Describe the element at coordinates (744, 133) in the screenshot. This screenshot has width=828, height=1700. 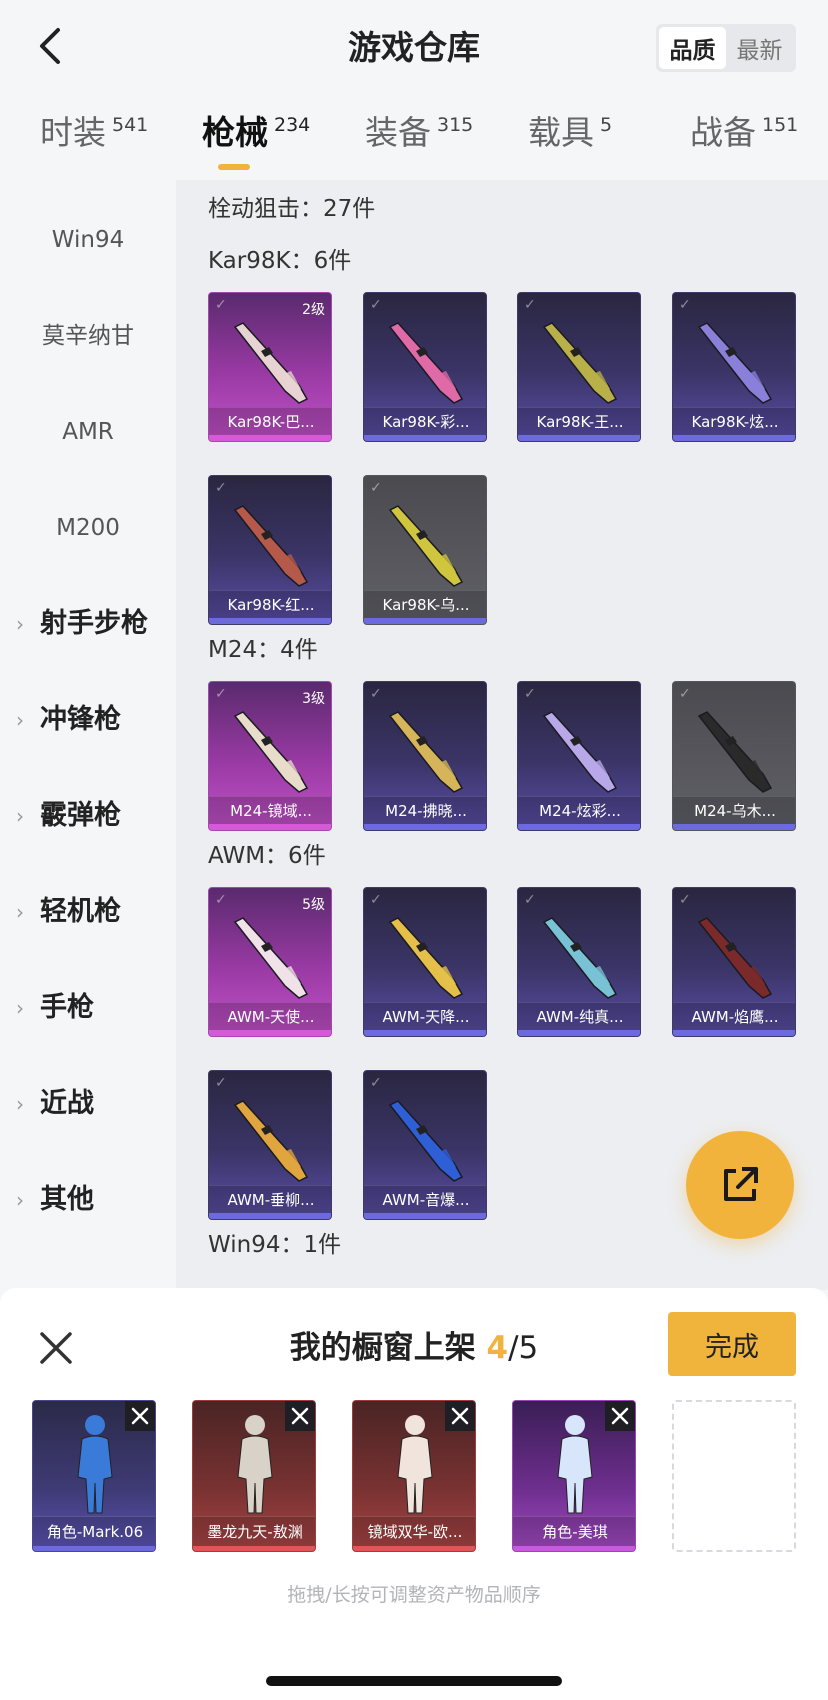
I see `tab-supplies: 战备 151` at that location.